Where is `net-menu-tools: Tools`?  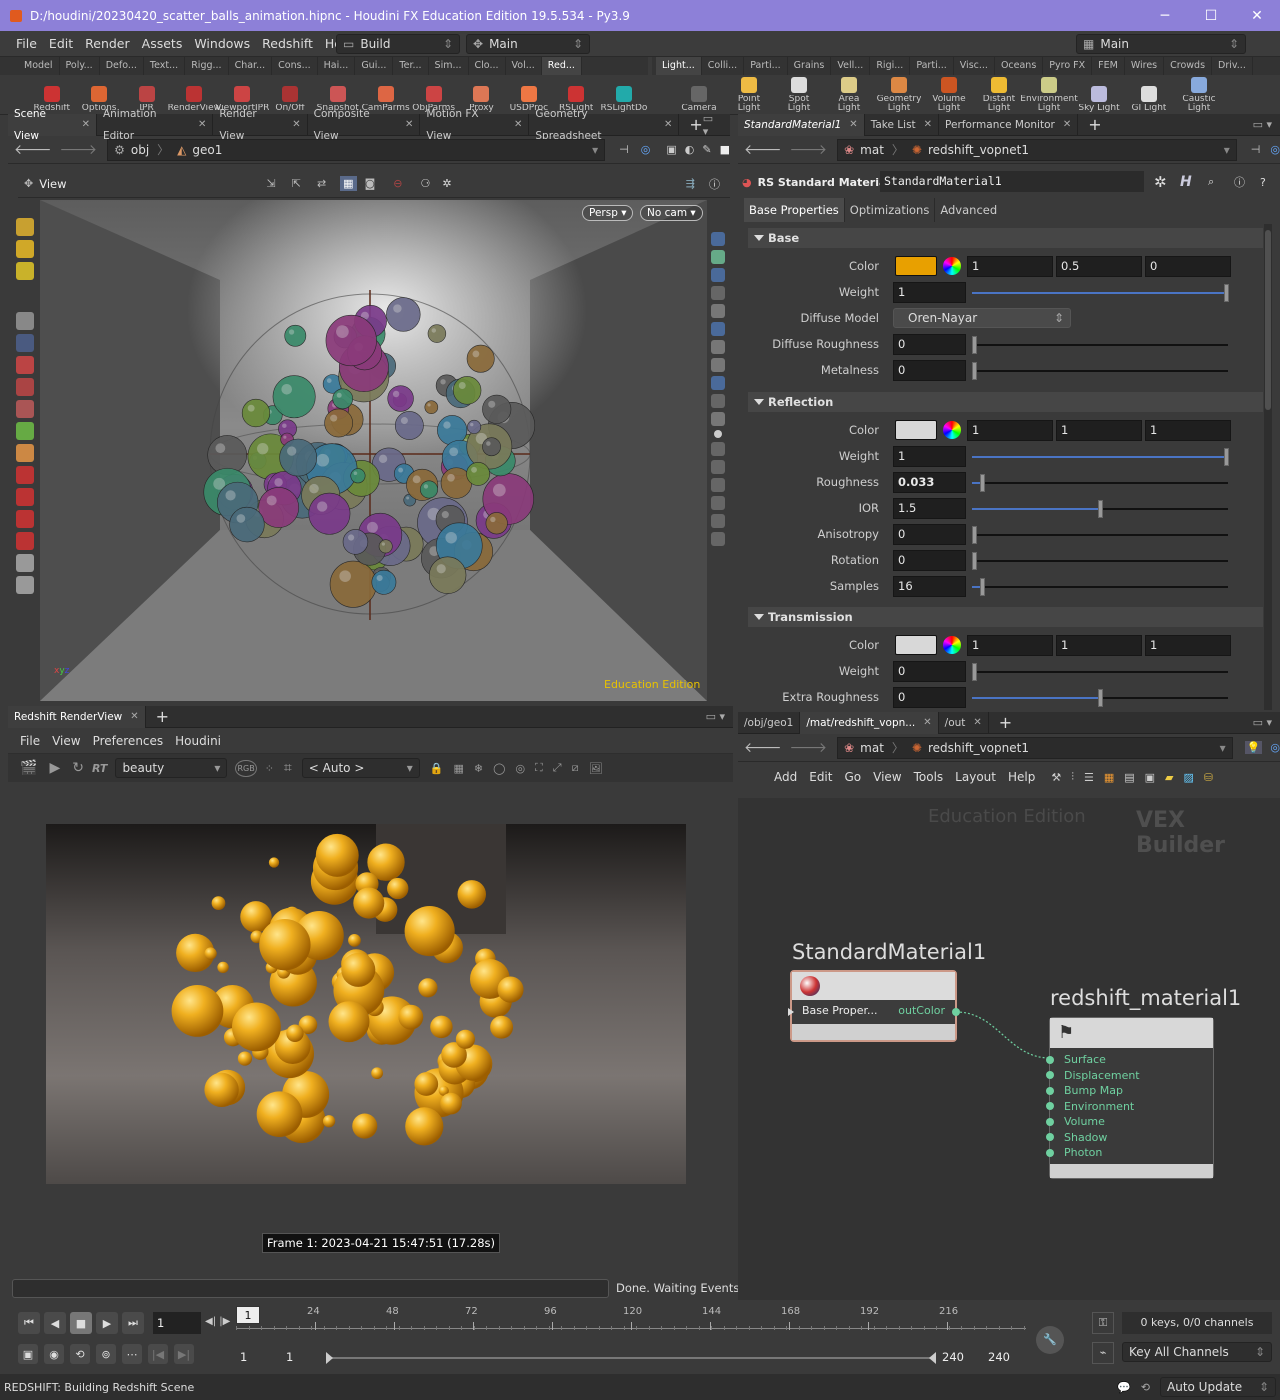
net-menu-tools: Tools is located at coordinates (929, 777).